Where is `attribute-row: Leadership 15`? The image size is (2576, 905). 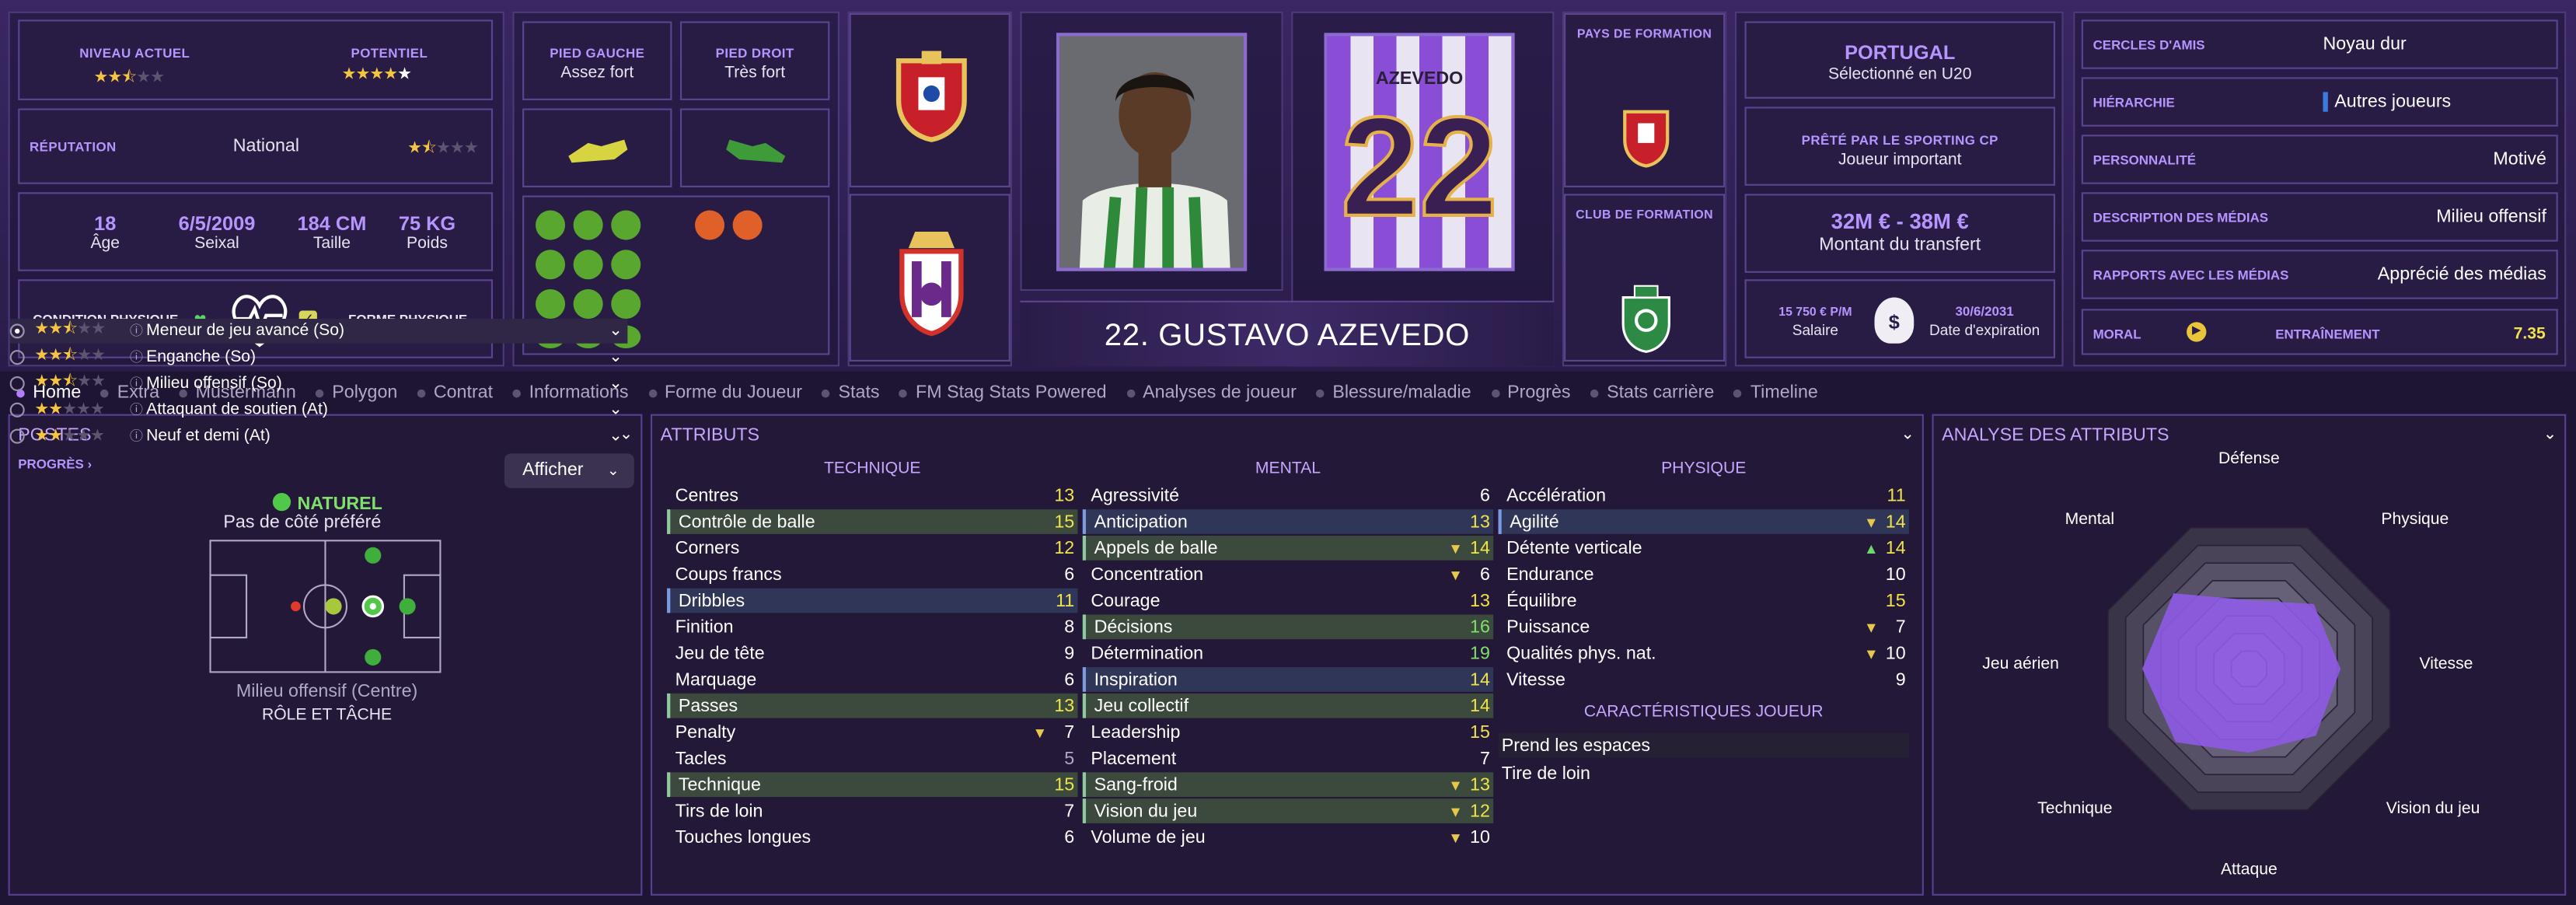 attribute-row: Leadership 15 is located at coordinates (1288, 732).